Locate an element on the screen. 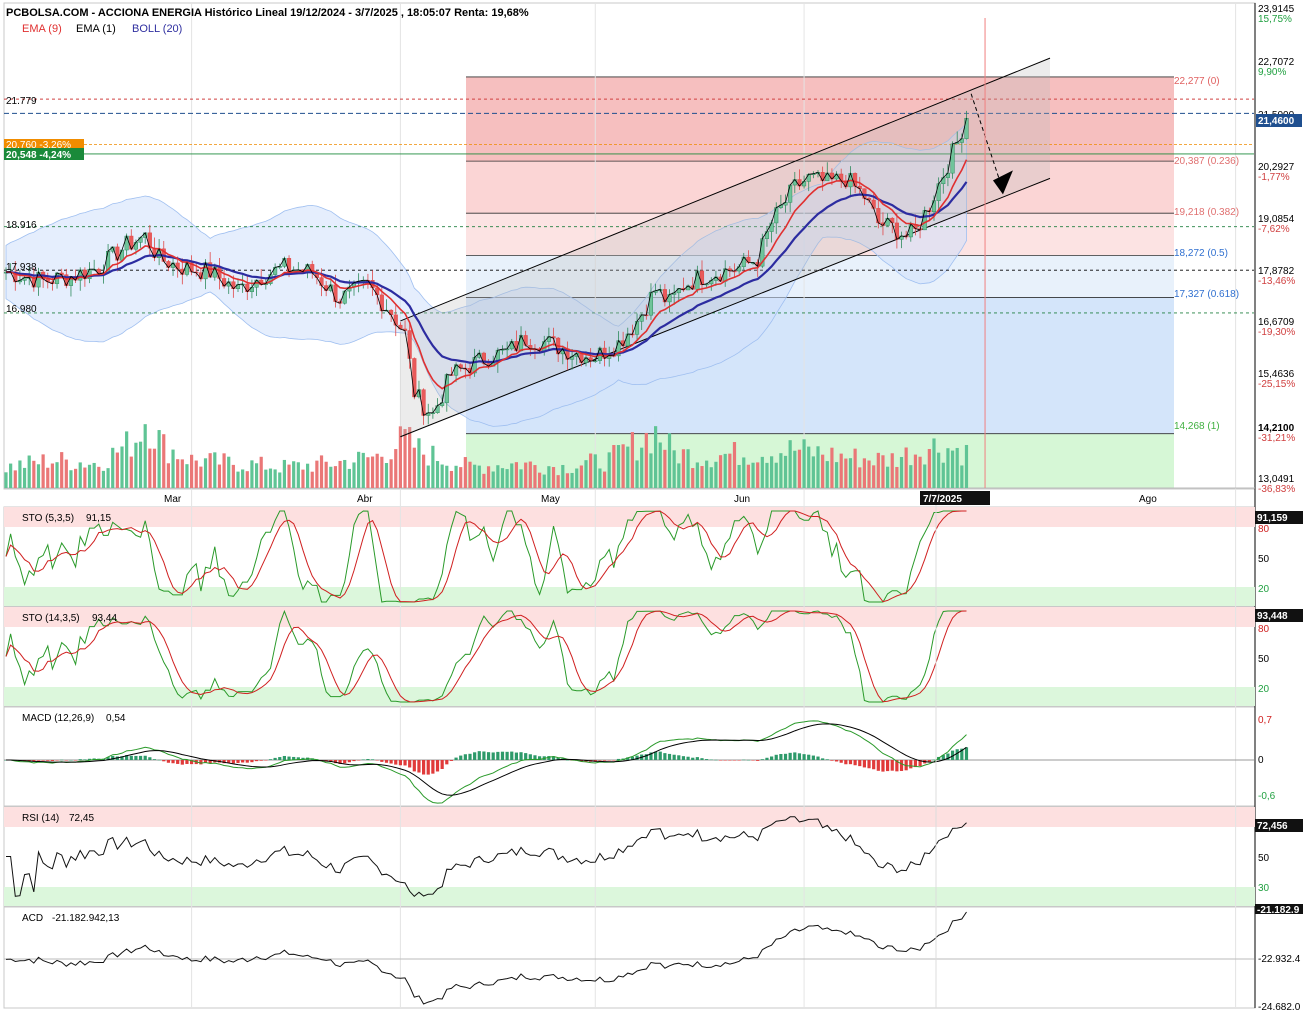  badge-green: 20,548 -4,24% is located at coordinates (38, 155).